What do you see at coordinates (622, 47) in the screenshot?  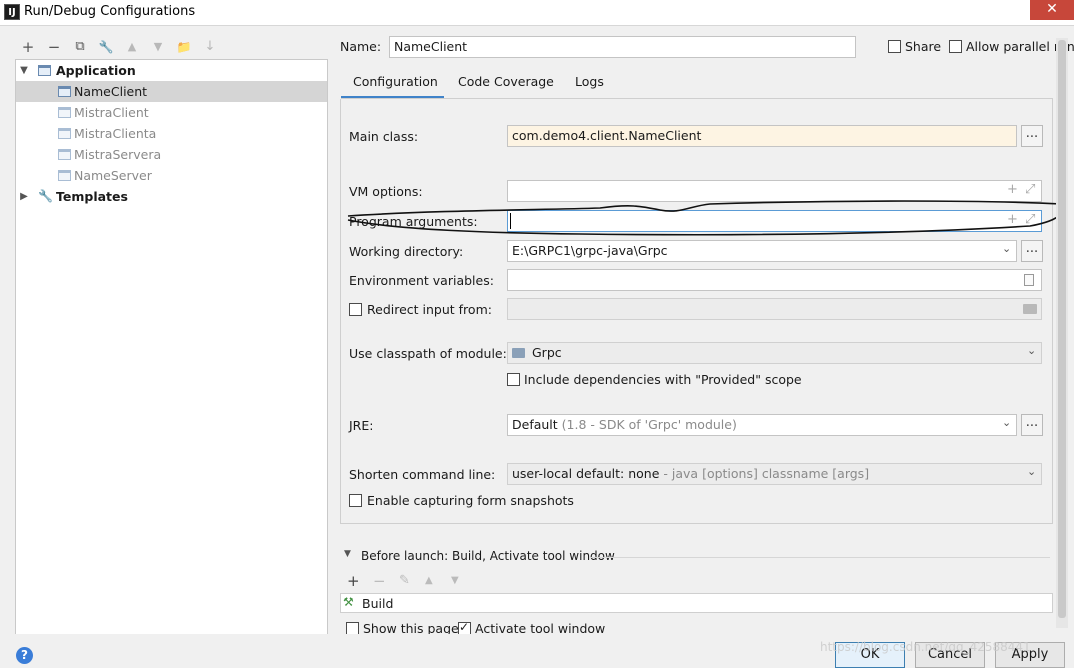 I see `name-input: NameClient` at bounding box center [622, 47].